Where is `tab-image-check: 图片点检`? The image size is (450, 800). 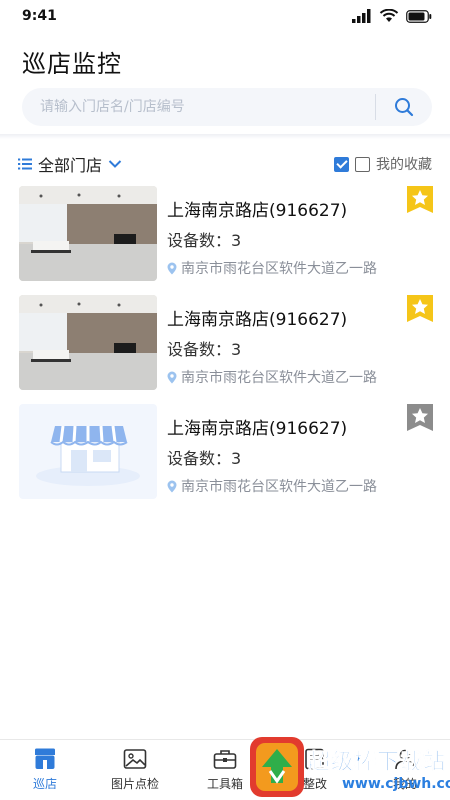 tab-image-check: 图片点检 is located at coordinates (135, 770).